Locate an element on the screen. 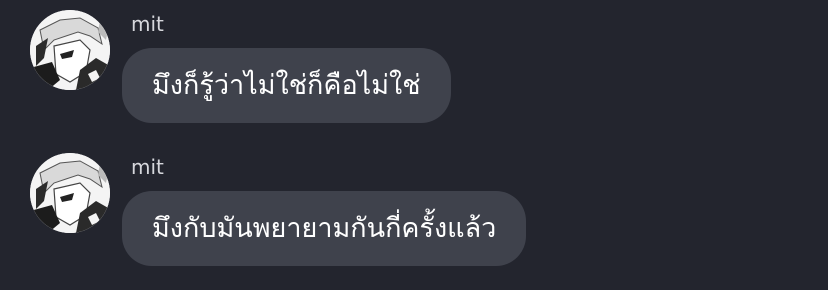  message-bubble: มึงกับมันพยายามกันกี่ครั้งแล้ว is located at coordinates (324, 228).